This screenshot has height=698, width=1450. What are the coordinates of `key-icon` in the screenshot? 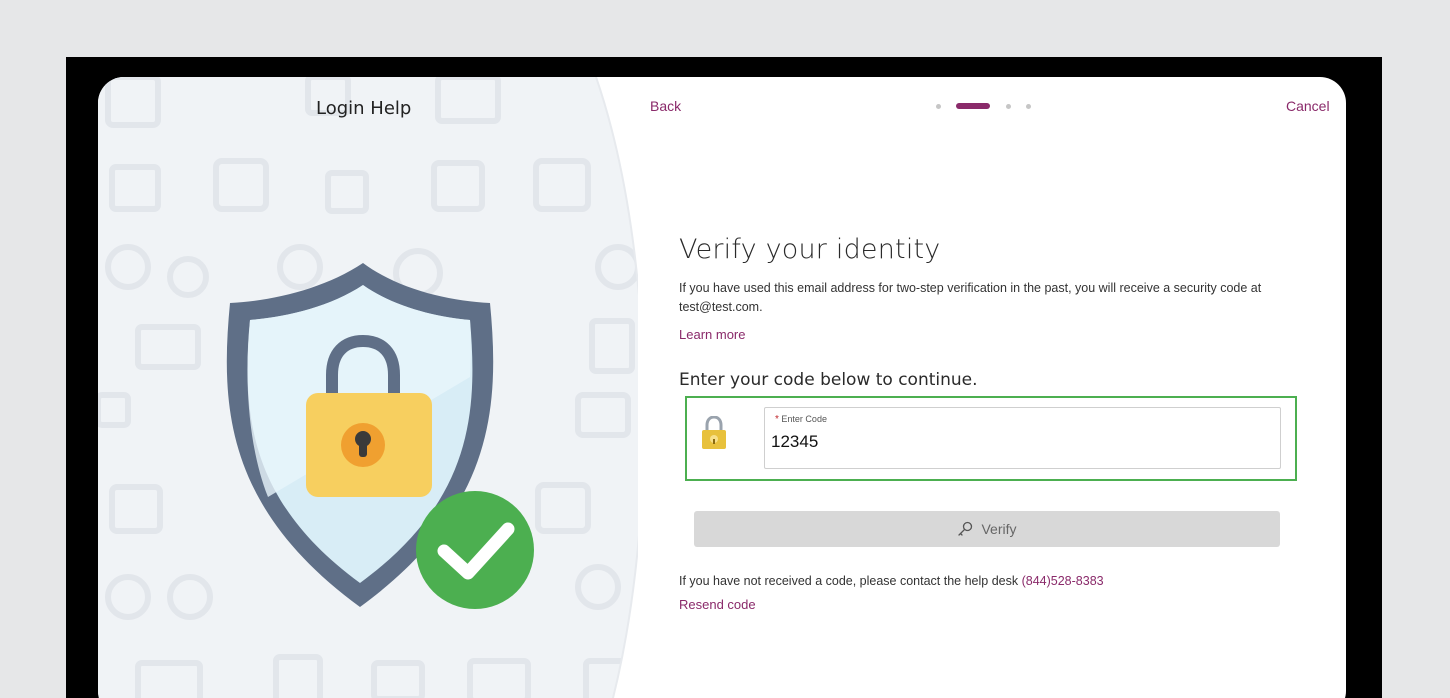 It's located at (965, 528).